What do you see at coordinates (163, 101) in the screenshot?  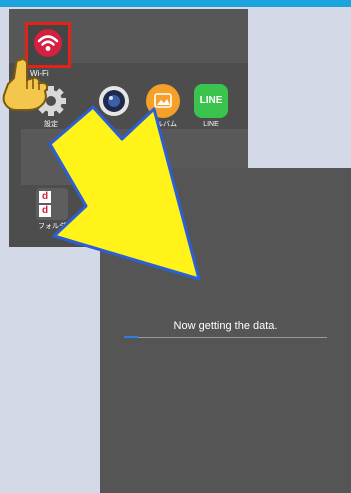 I see `album-icon` at bounding box center [163, 101].